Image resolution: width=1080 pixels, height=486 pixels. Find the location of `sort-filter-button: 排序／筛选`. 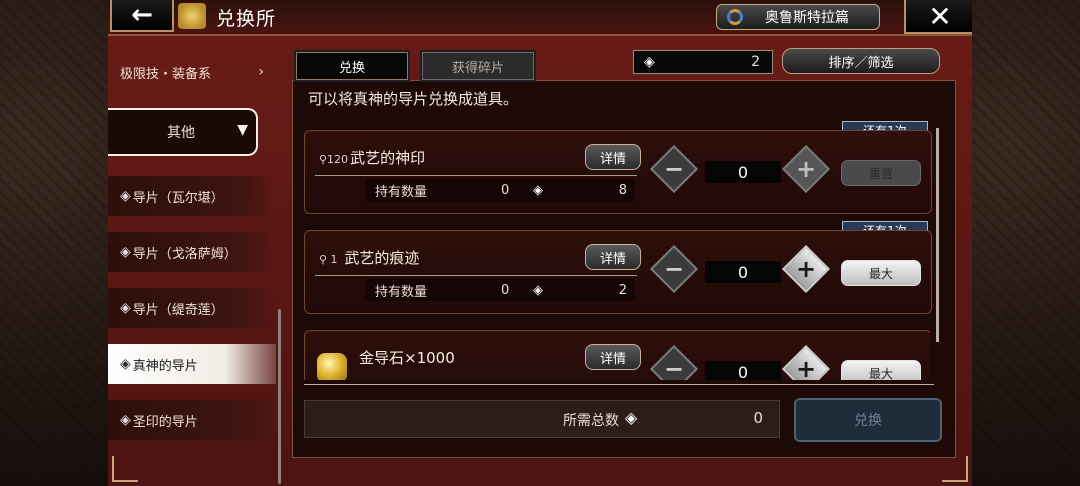

sort-filter-button: 排序／筛选 is located at coordinates (861, 61).